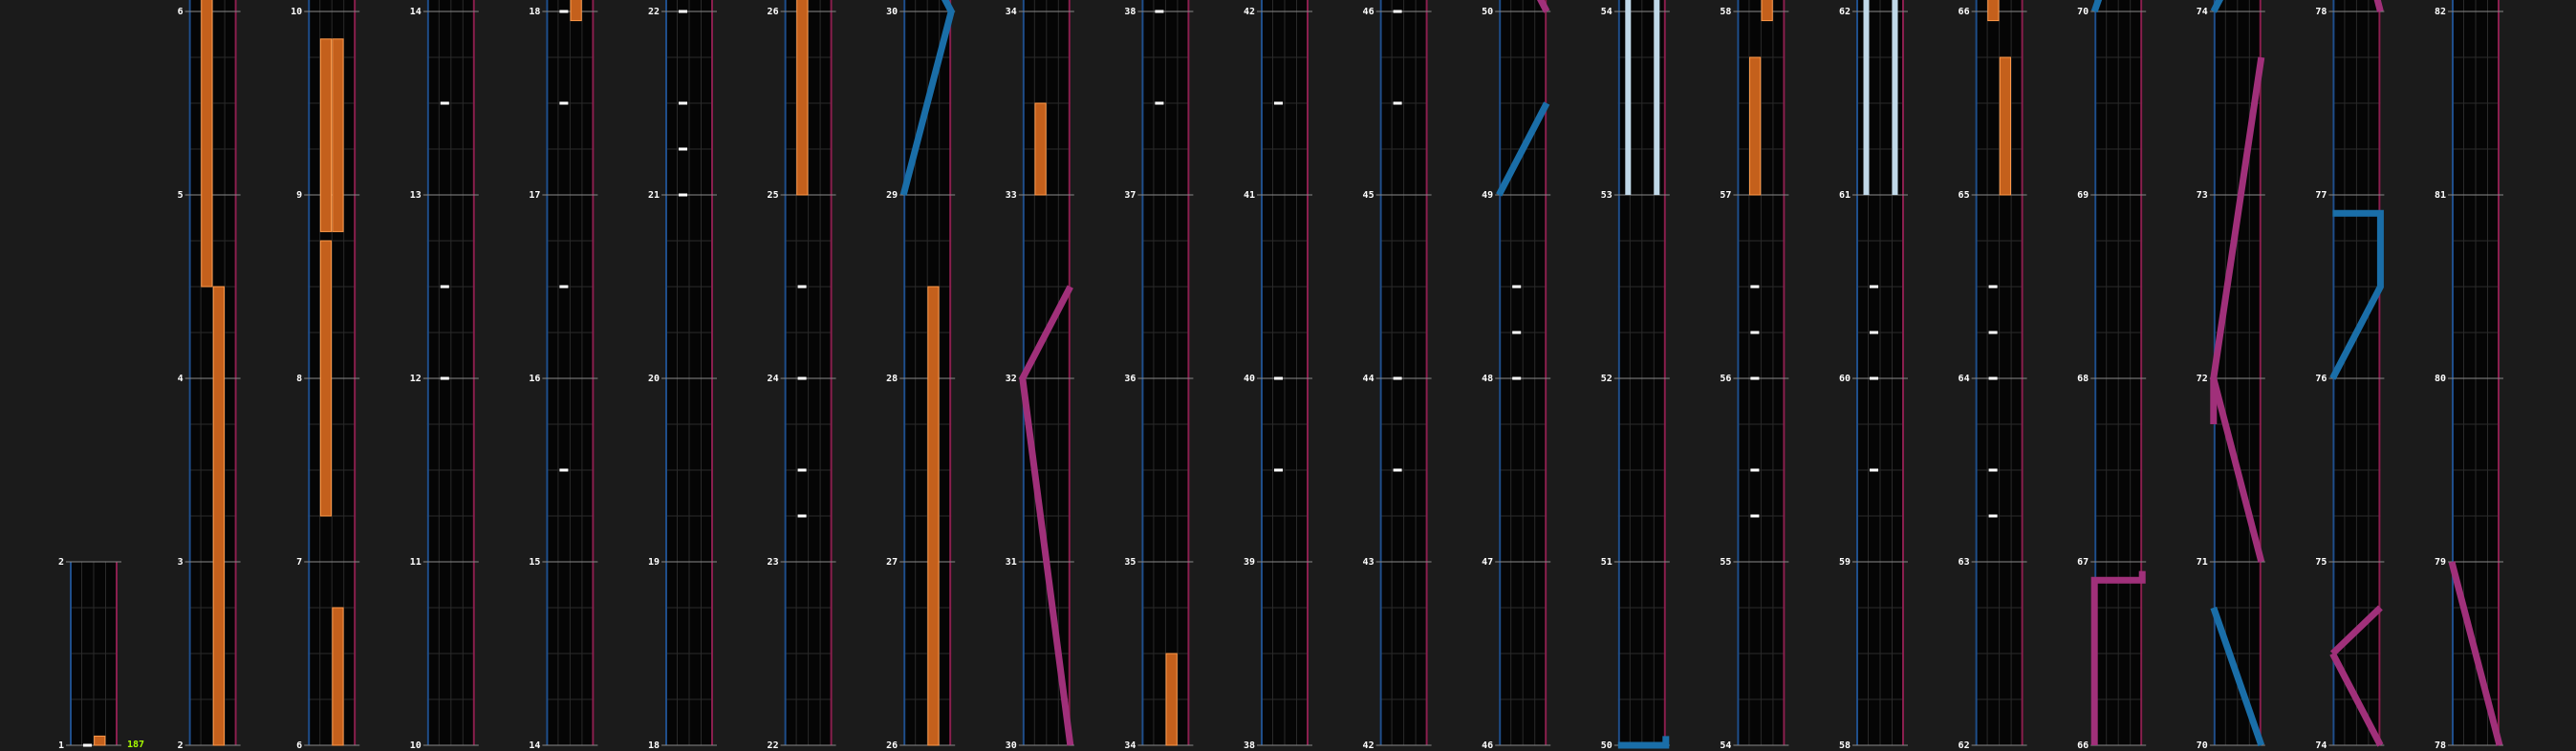 This screenshot has height=751, width=2576. What do you see at coordinates (1607, 562) in the screenshot?
I see `measure-number: 51` at bounding box center [1607, 562].